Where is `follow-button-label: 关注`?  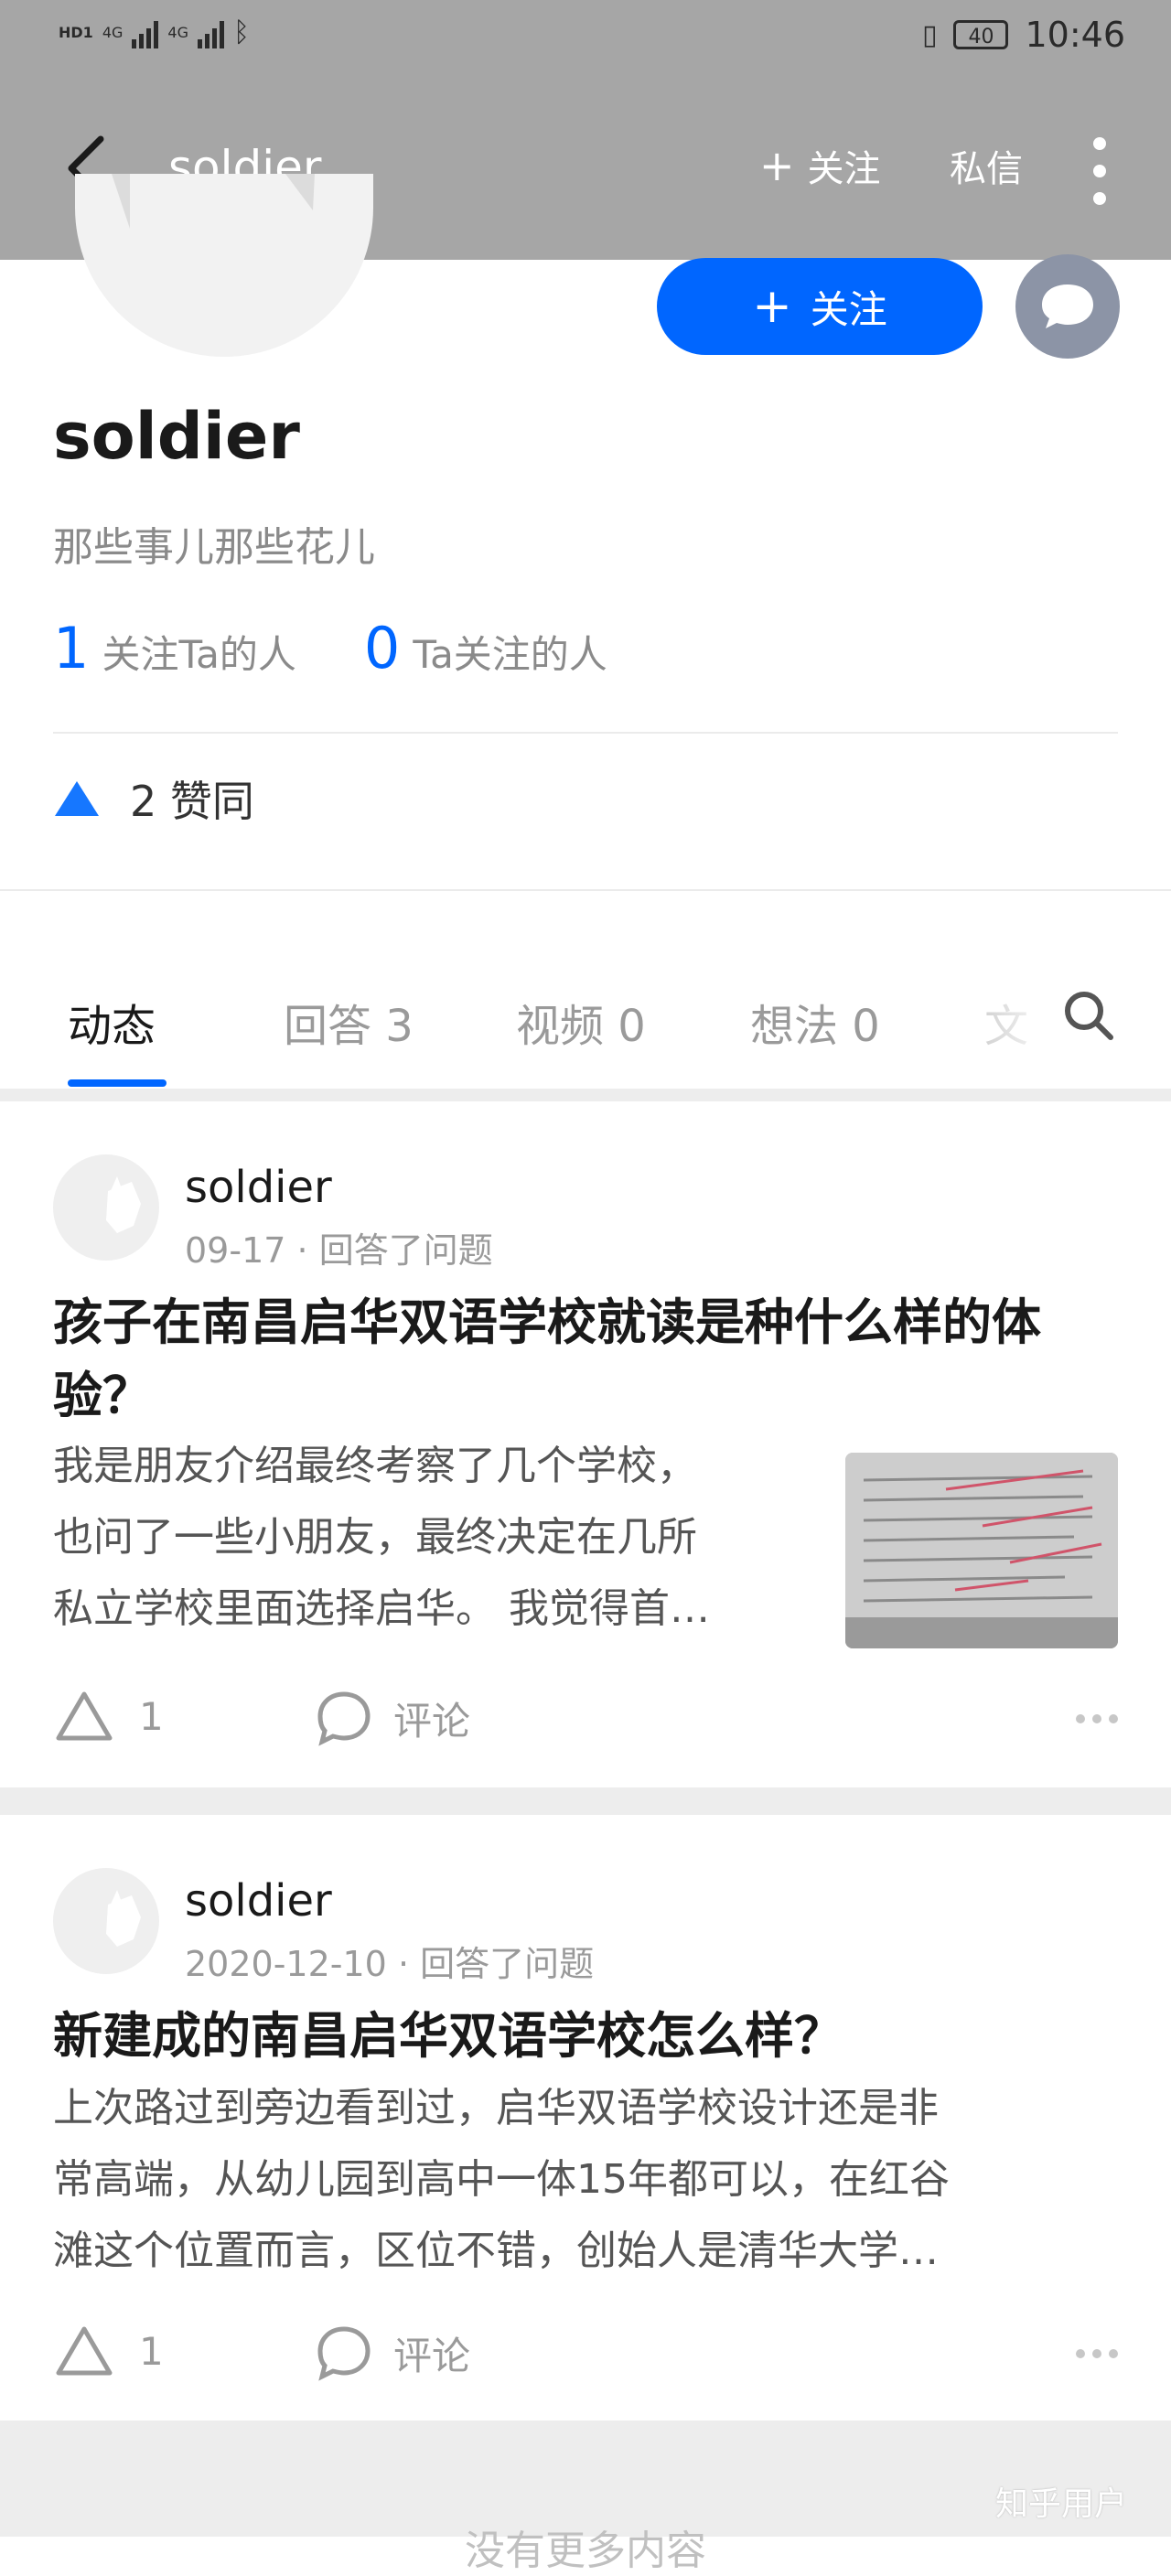 follow-button-label: 关注 is located at coordinates (848, 309).